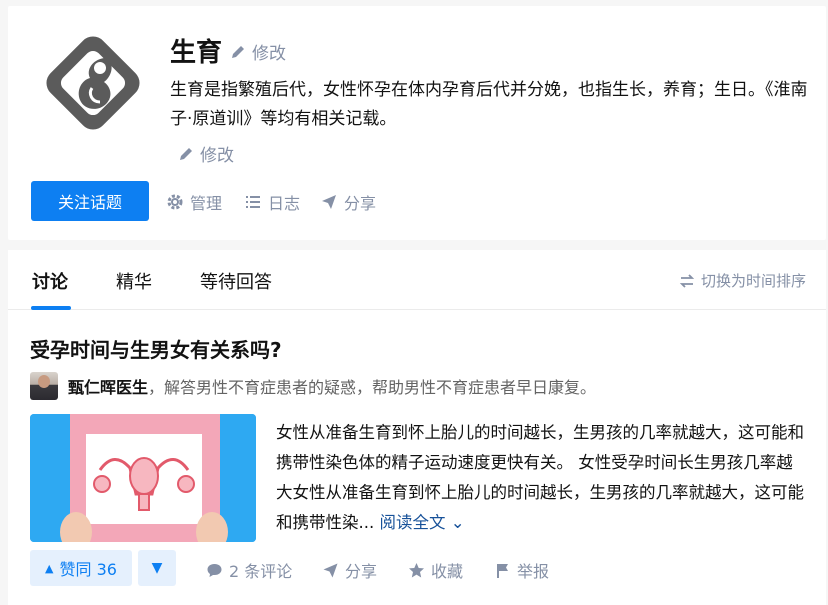  What do you see at coordinates (206, 203) in the screenshot?
I see `manage-label: 管理` at bounding box center [206, 203].